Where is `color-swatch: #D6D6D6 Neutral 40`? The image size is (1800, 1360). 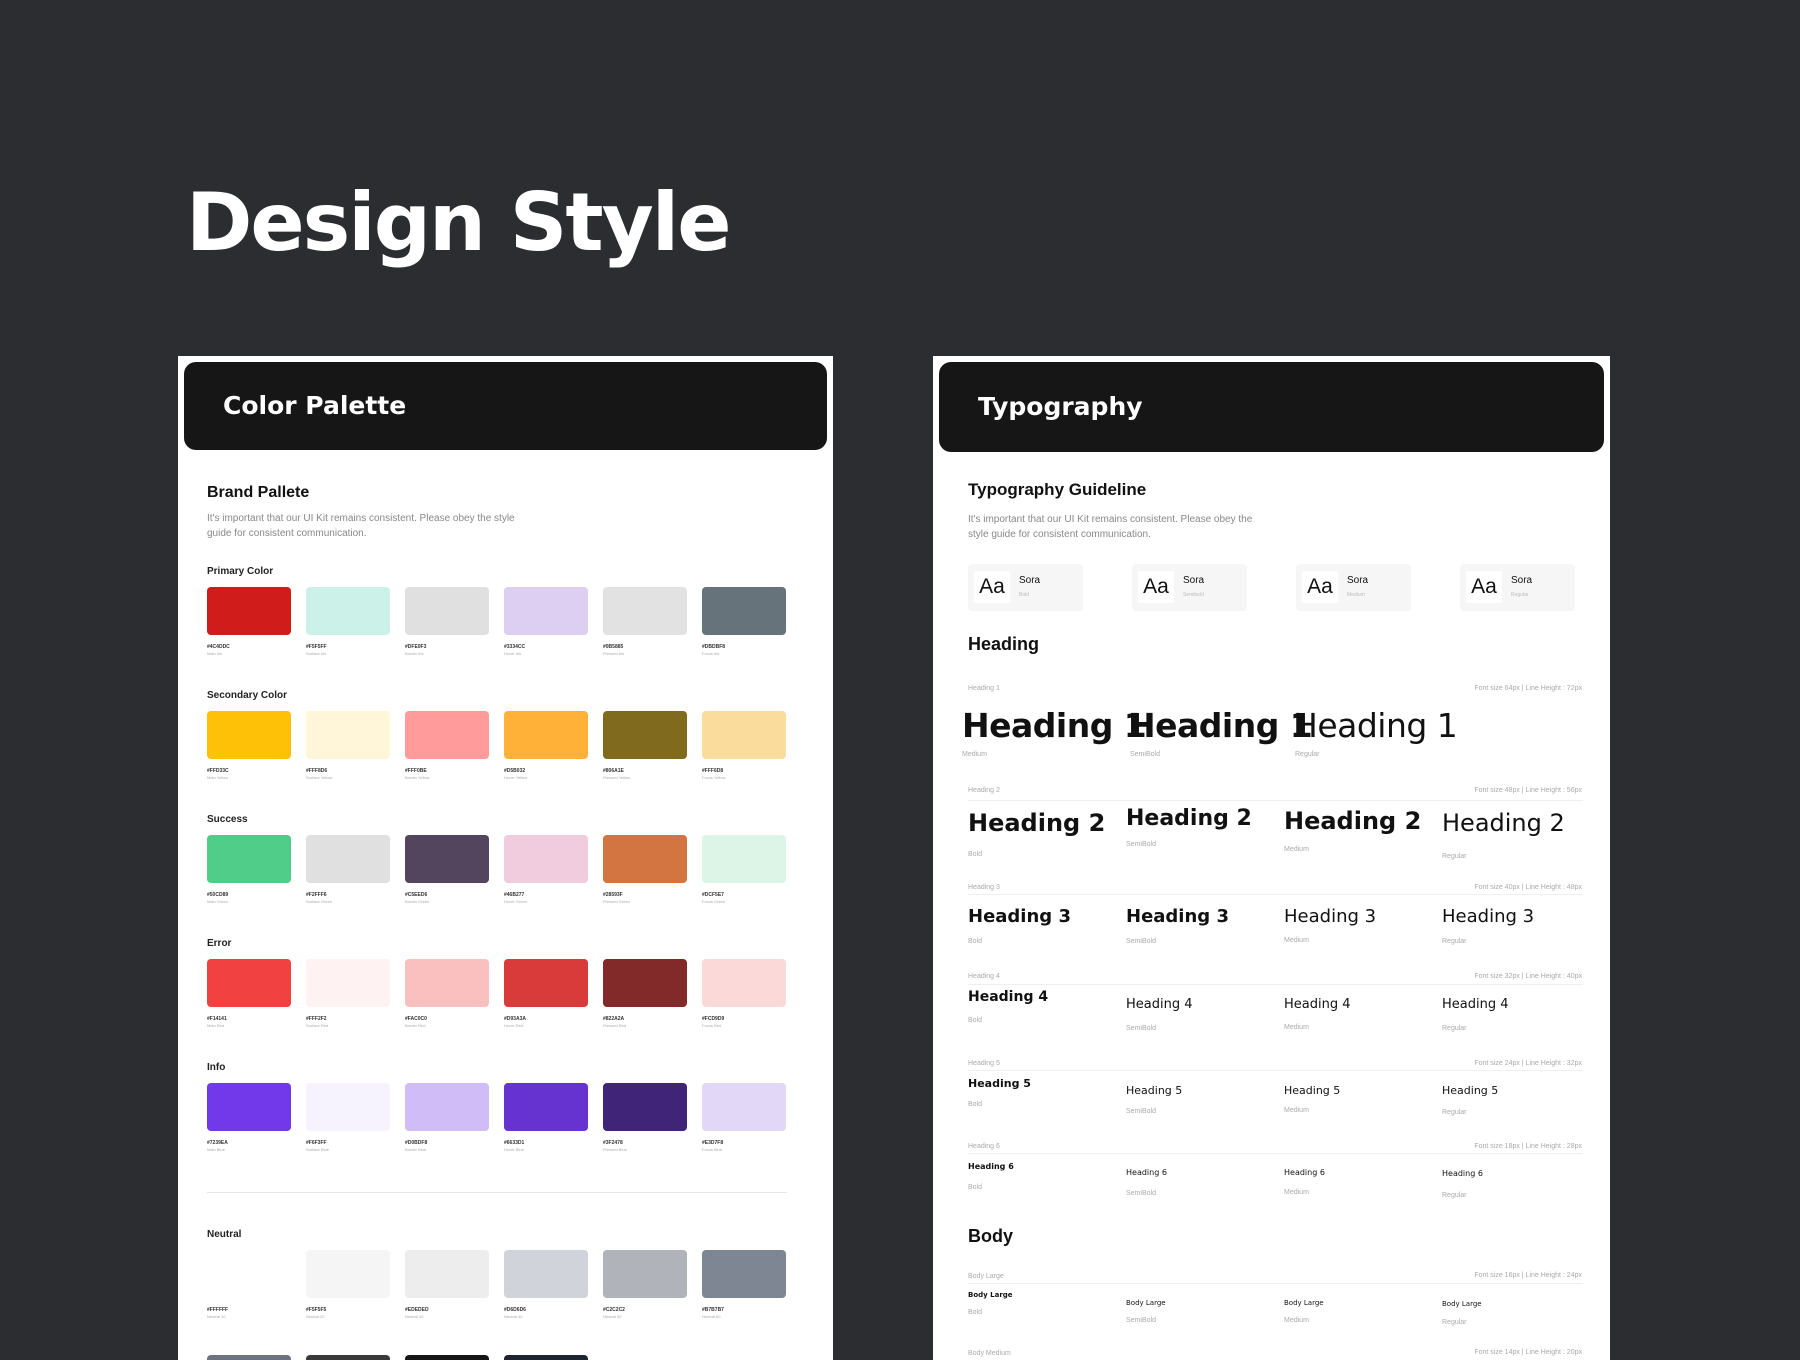 color-swatch: #D6D6D6 Neutral 40 is located at coordinates (546, 1285).